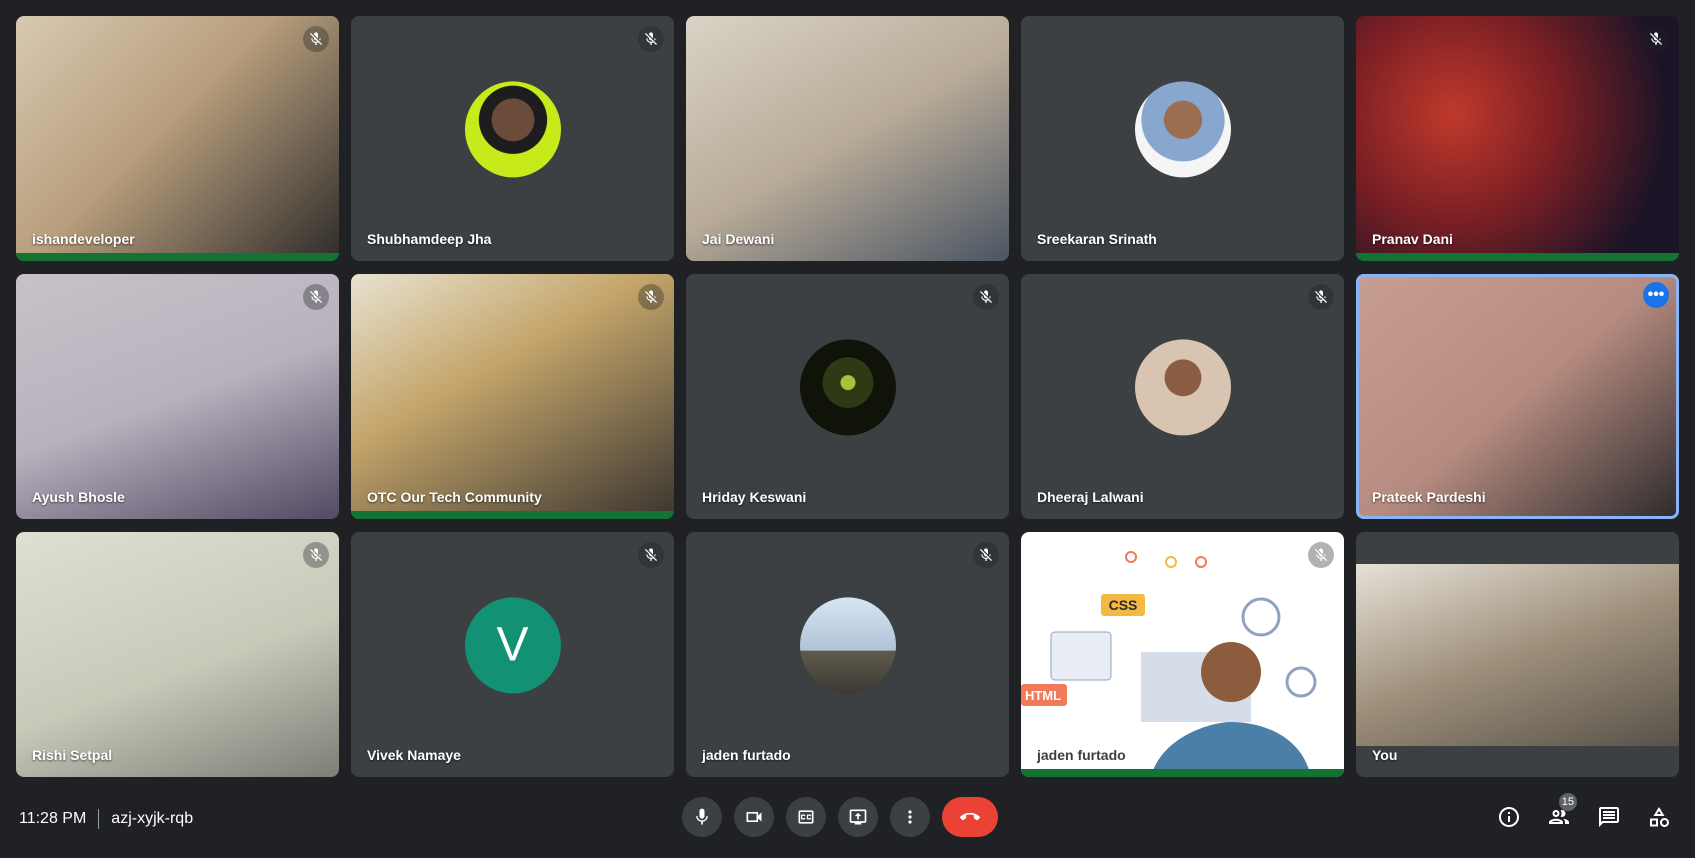  I want to click on meeting-details-button, so click(1509, 817).